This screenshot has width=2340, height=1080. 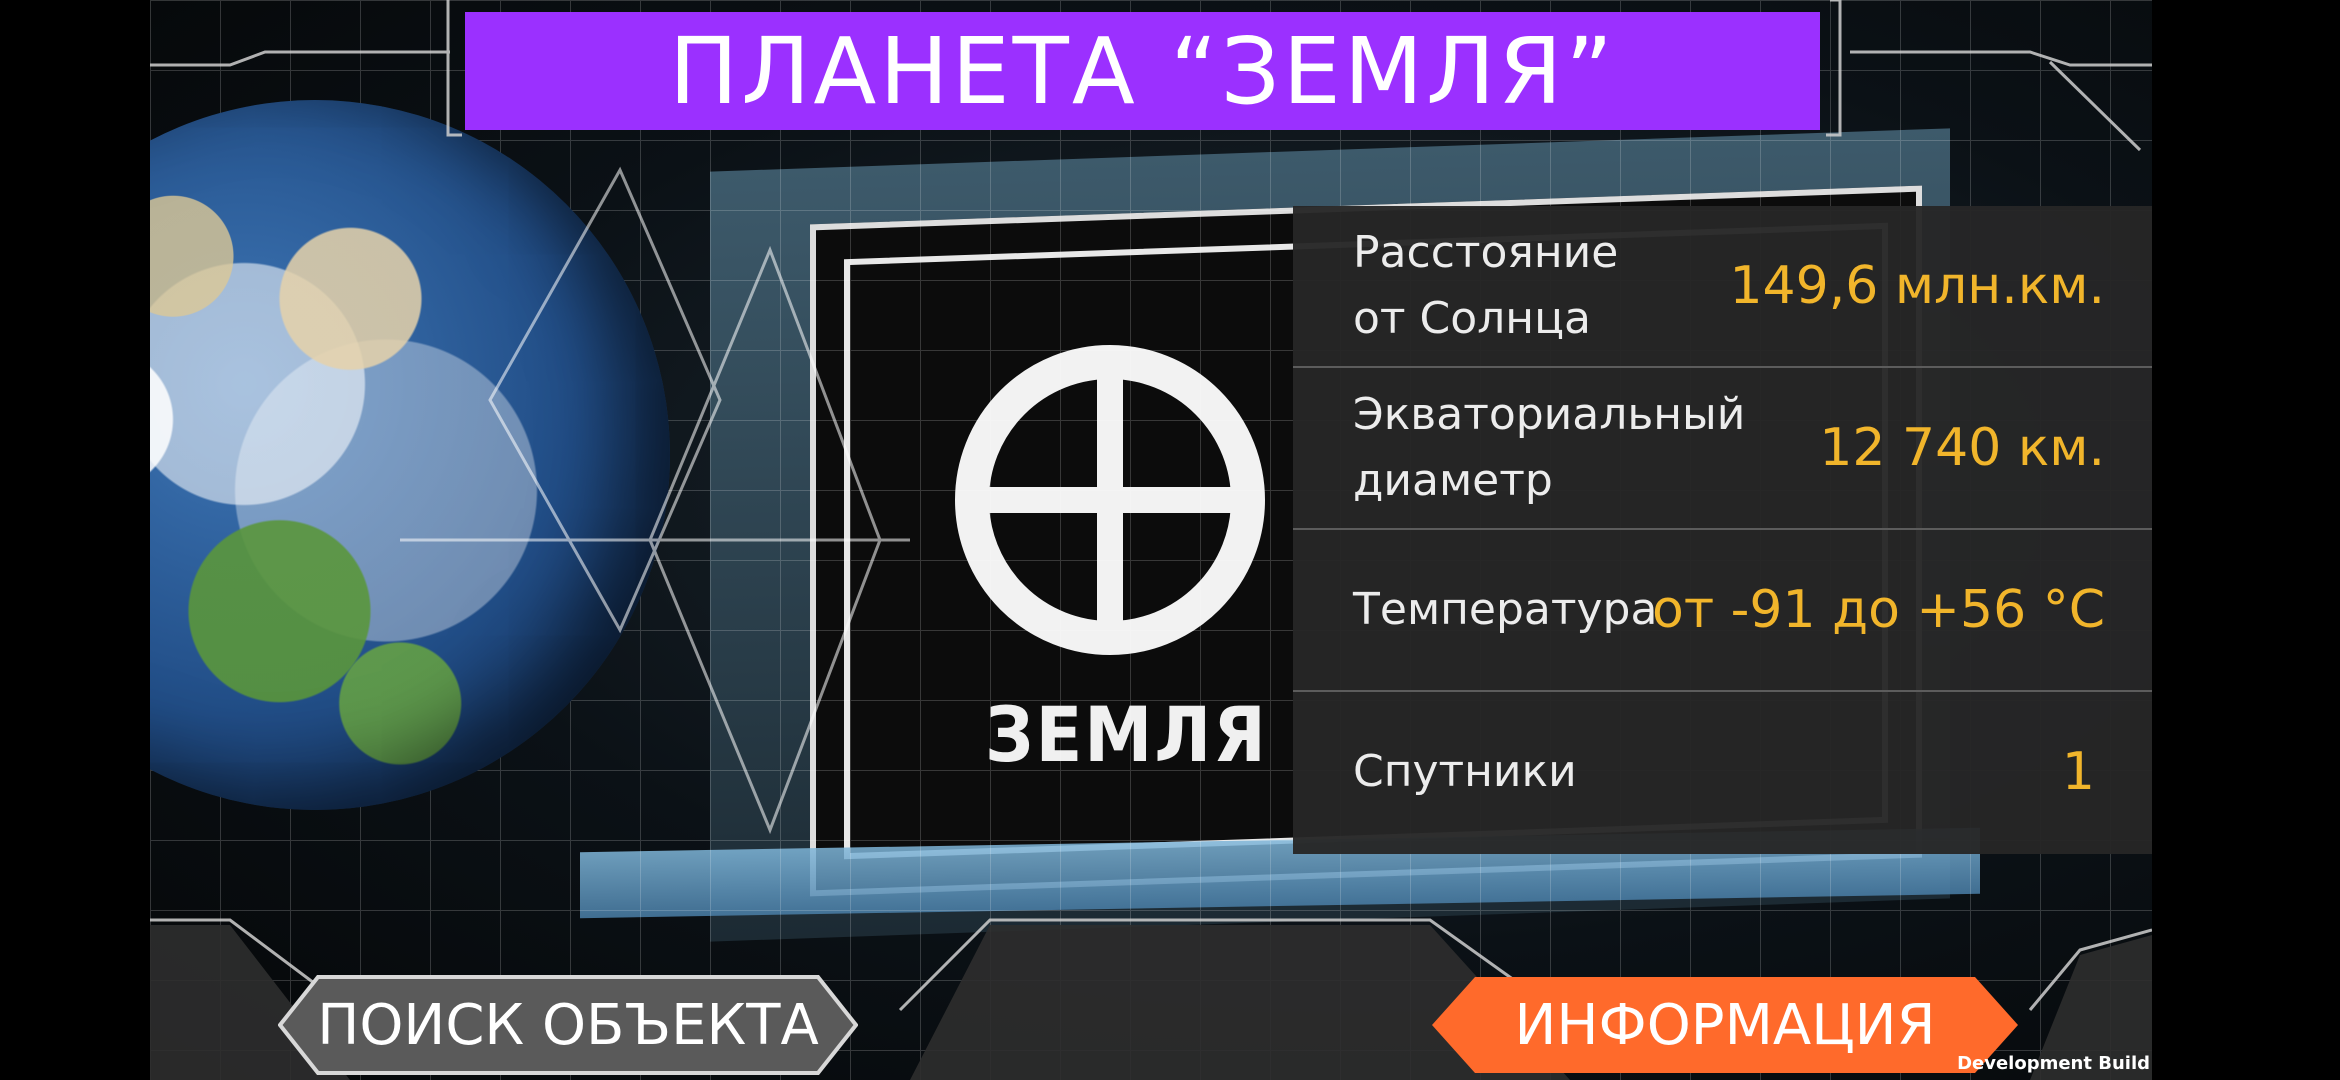 I want to click on search-object-label: ПОИСК ОБЪЕКТА, so click(x=568, y=1025).